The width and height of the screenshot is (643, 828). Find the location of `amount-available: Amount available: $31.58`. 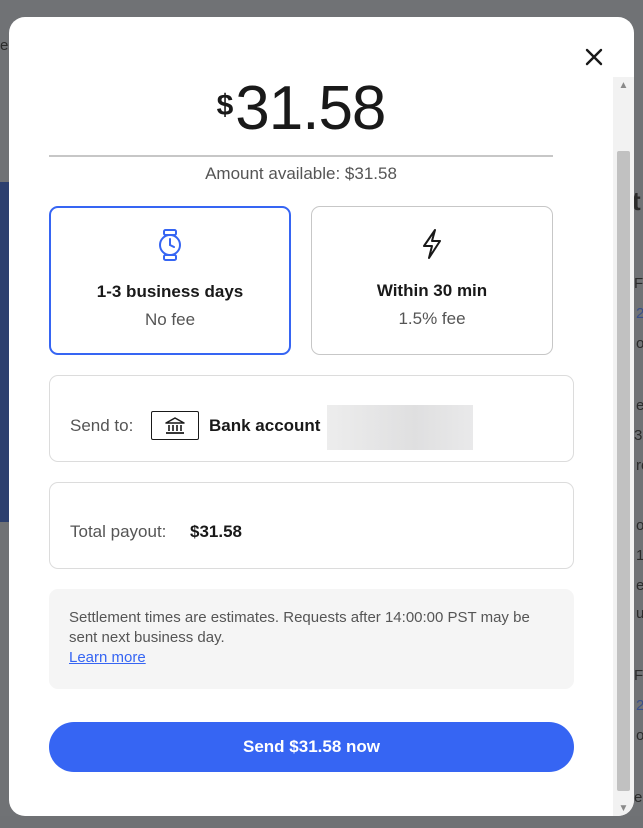

amount-available: Amount available: $31.58 is located at coordinates (301, 173).